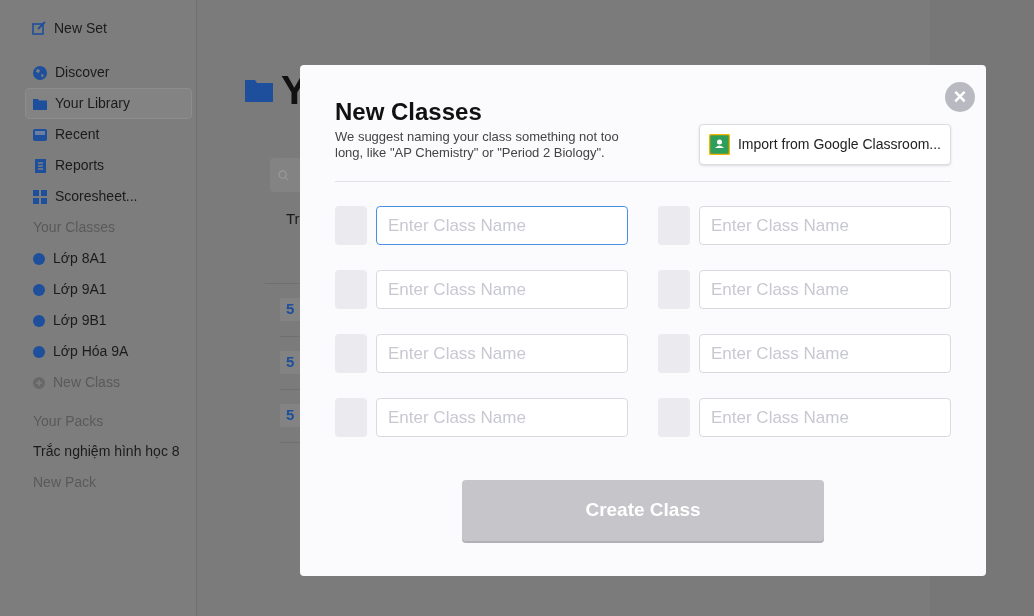  Describe the element at coordinates (477, 145) in the screenshot. I see `dialog-description: We suggest naming your class something not too long, like "AP Chemistry" or "Period 2 Biology".` at that location.